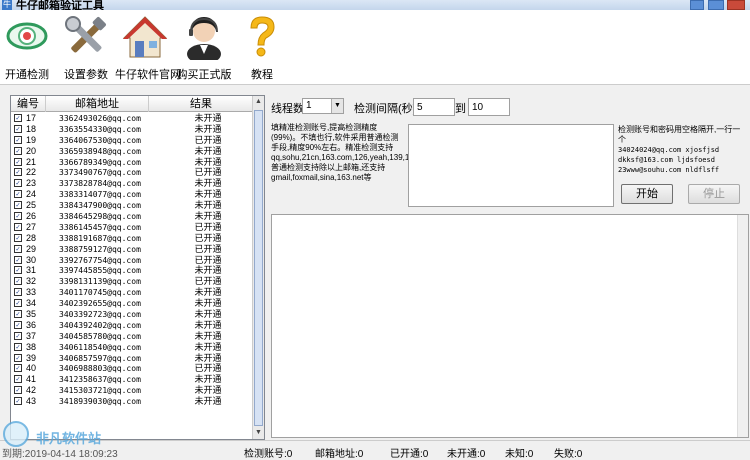 This screenshot has height=460, width=750. What do you see at coordinates (742, 326) in the screenshot?
I see `log-scrollbar` at bounding box center [742, 326].